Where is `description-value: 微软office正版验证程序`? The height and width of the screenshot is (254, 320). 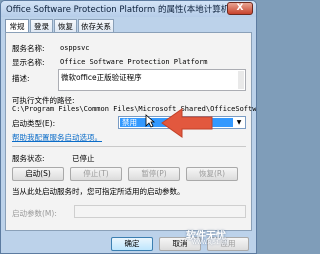 description-value: 微软office正版验证程序 is located at coordinates (101, 77).